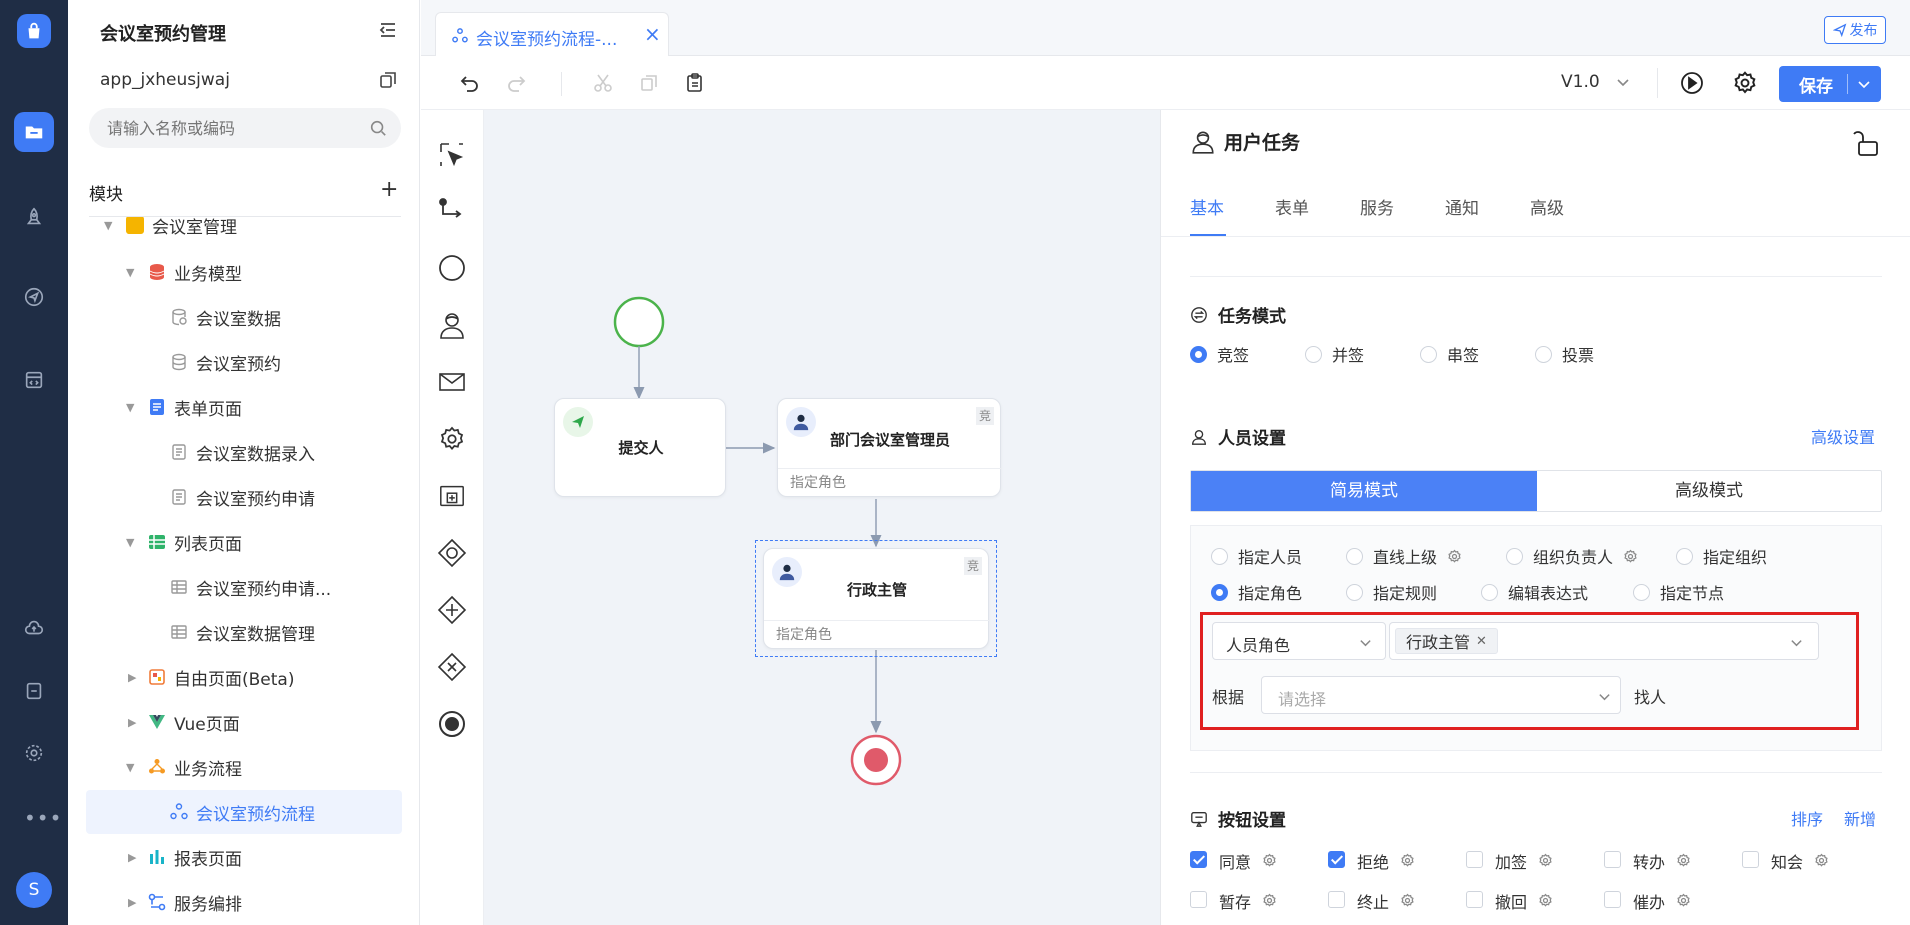 The width and height of the screenshot is (1910, 925). I want to click on option-org-leader: 组织负责人, so click(1572, 556).